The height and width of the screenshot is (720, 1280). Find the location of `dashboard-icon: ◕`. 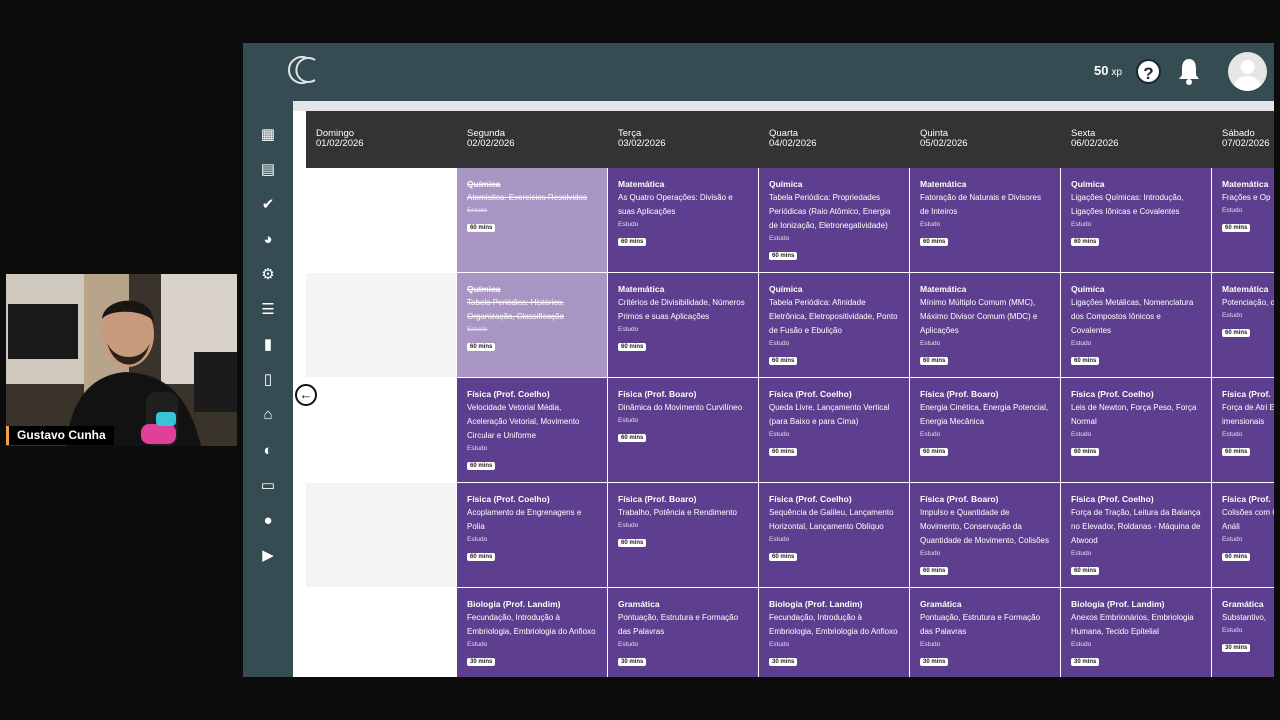

dashboard-icon: ◕ is located at coordinates (268, 240).